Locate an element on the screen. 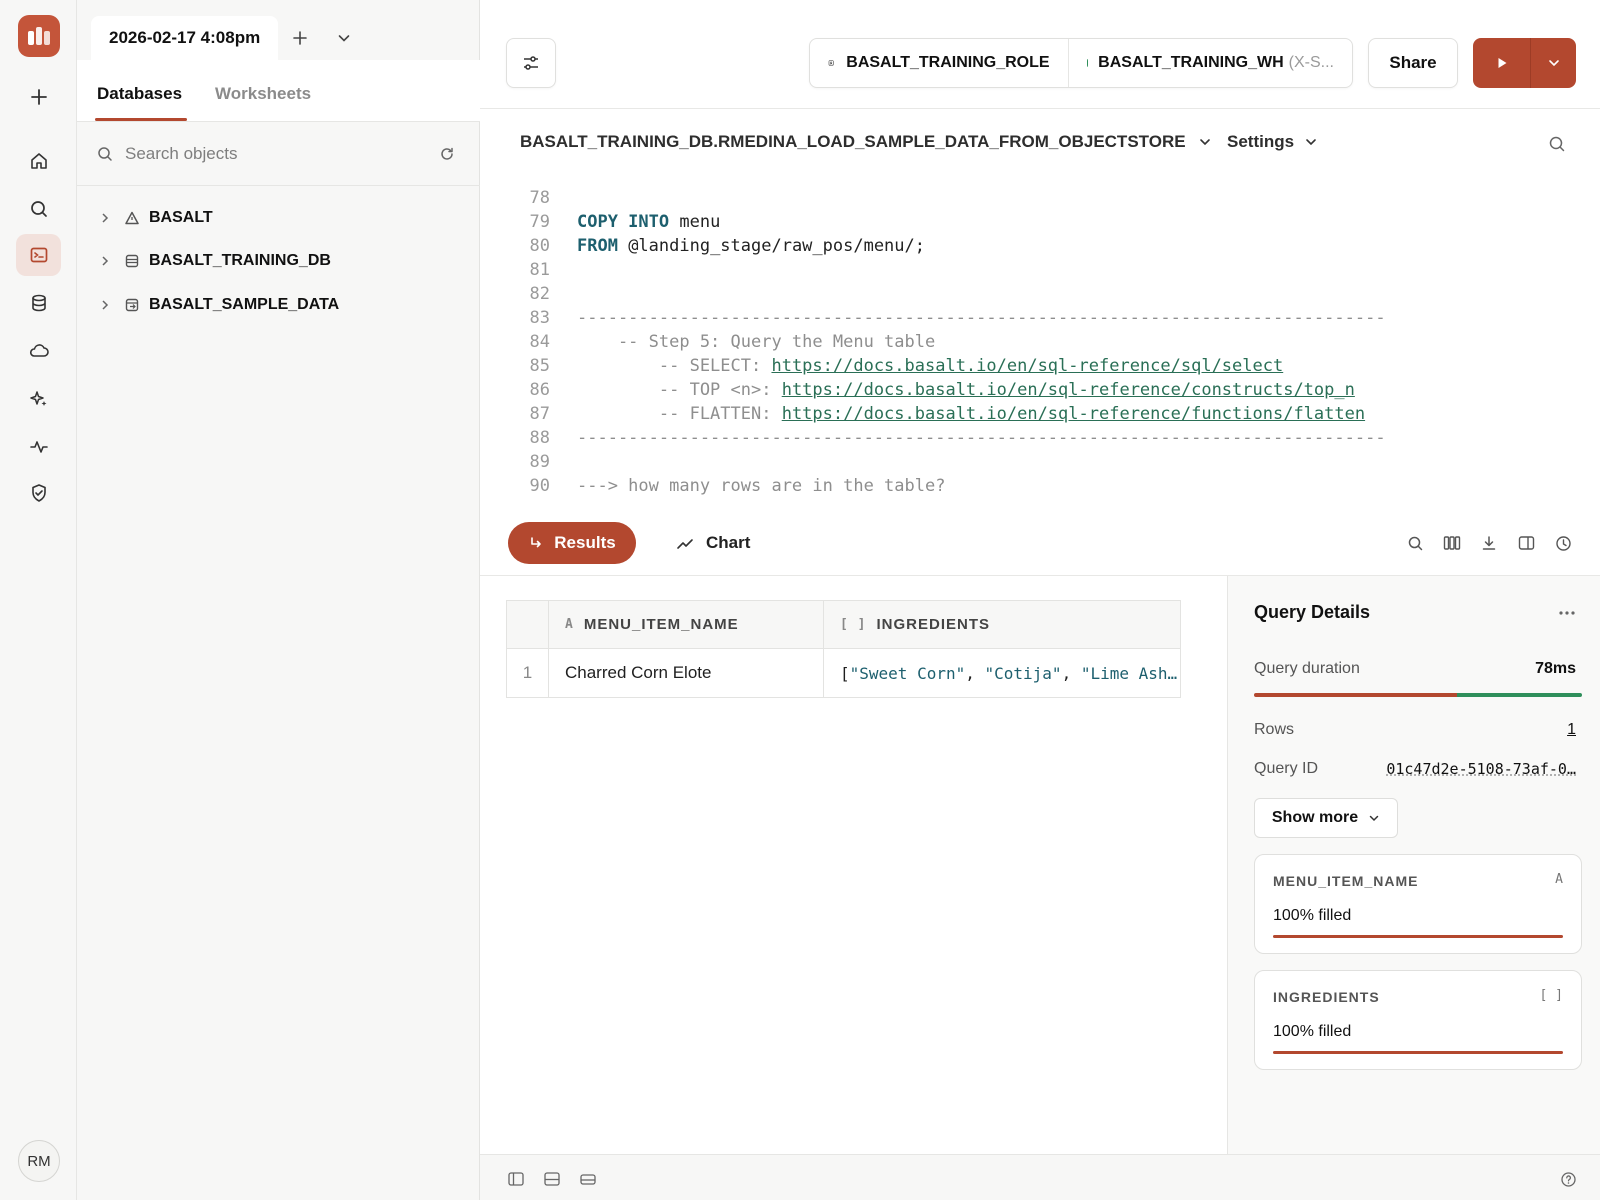 This screenshot has height=1200, width=1600. columns-icon is located at coordinates (1452, 543).